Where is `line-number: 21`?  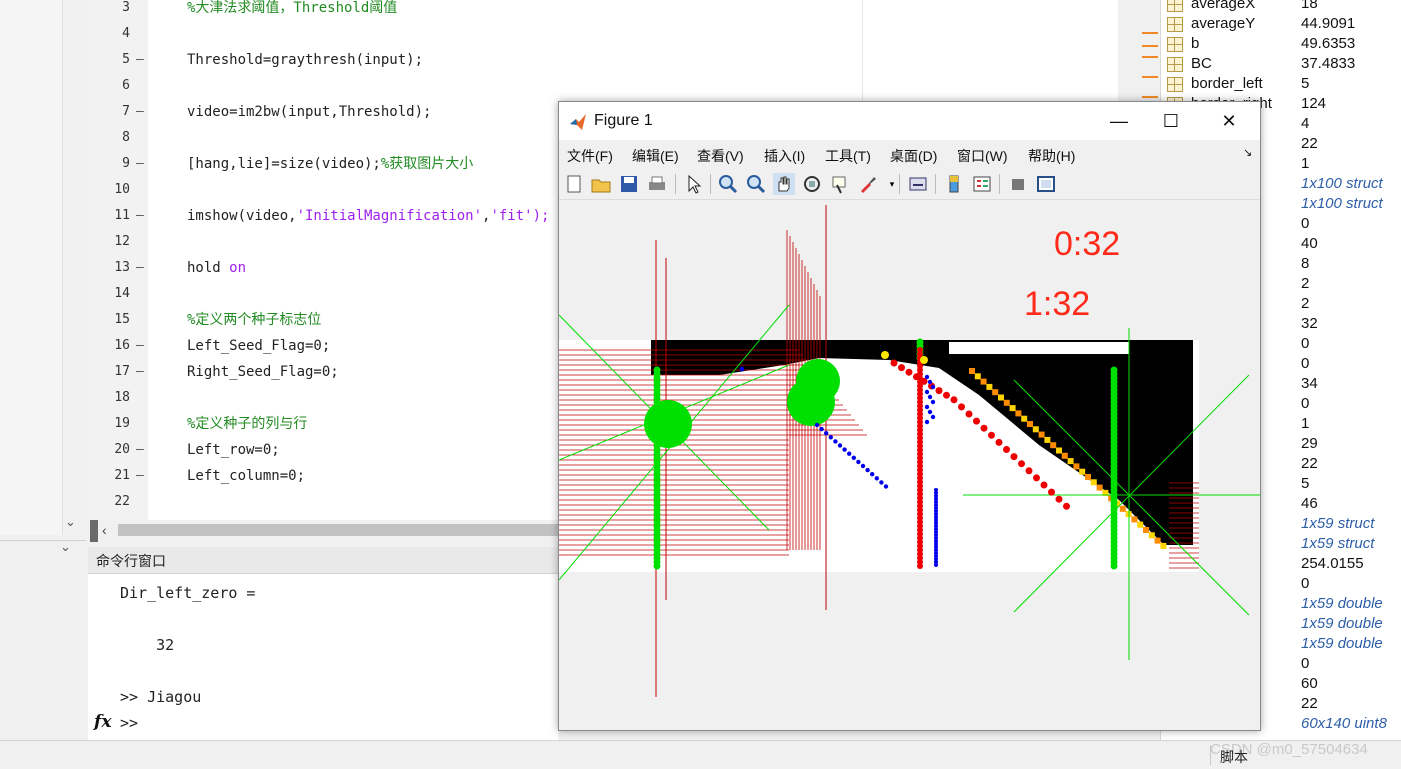 line-number: 21 is located at coordinates (109, 476).